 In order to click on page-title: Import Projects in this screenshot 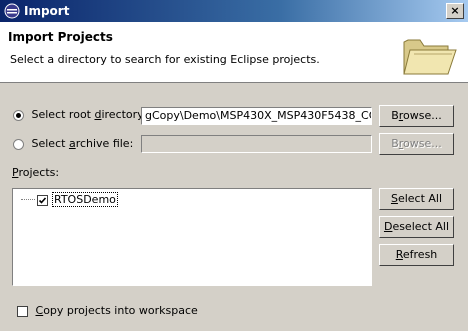, I will do `click(60, 37)`.